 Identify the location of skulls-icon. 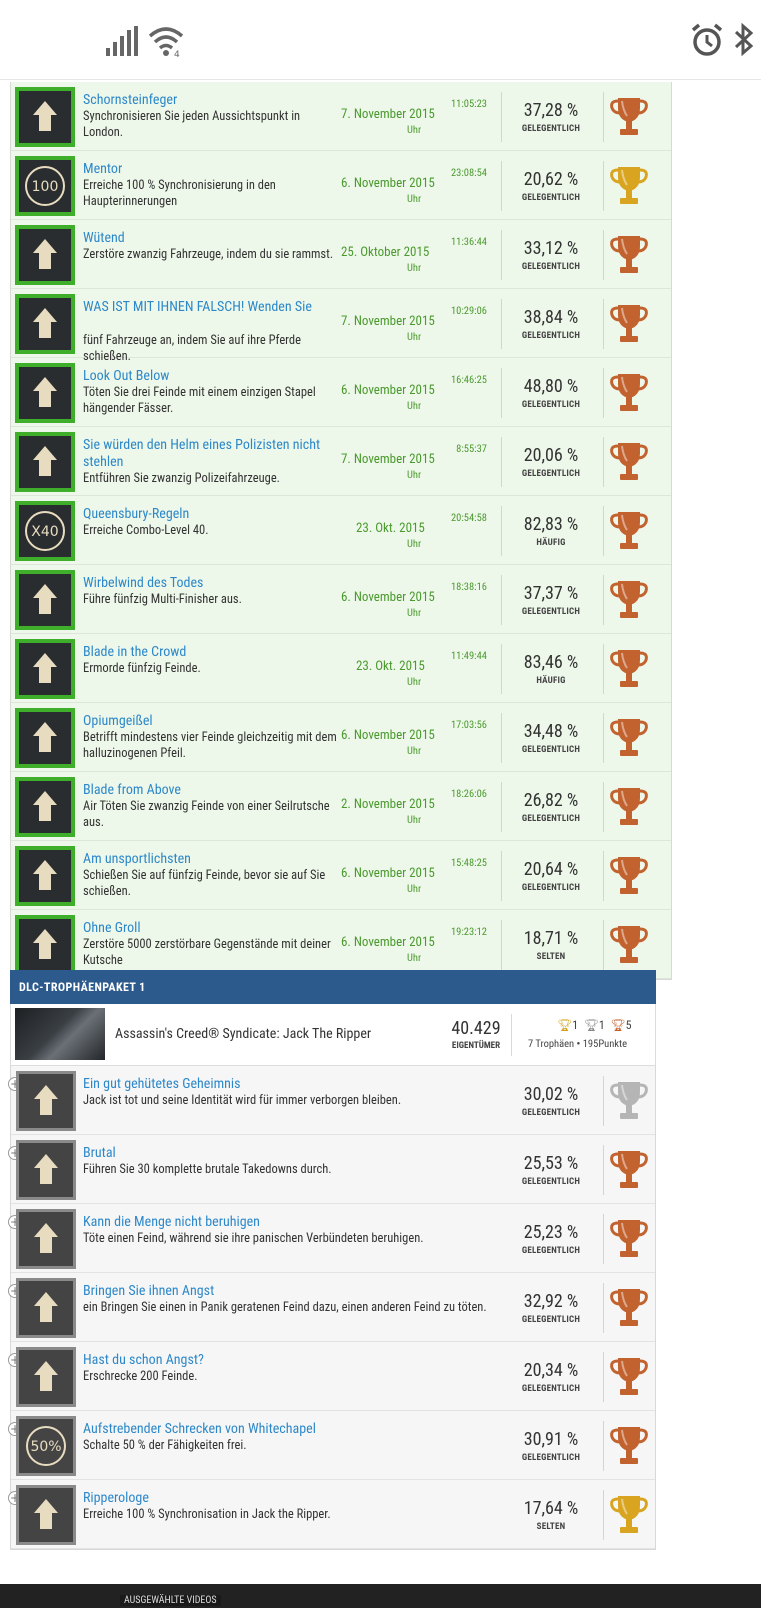
(45, 600).